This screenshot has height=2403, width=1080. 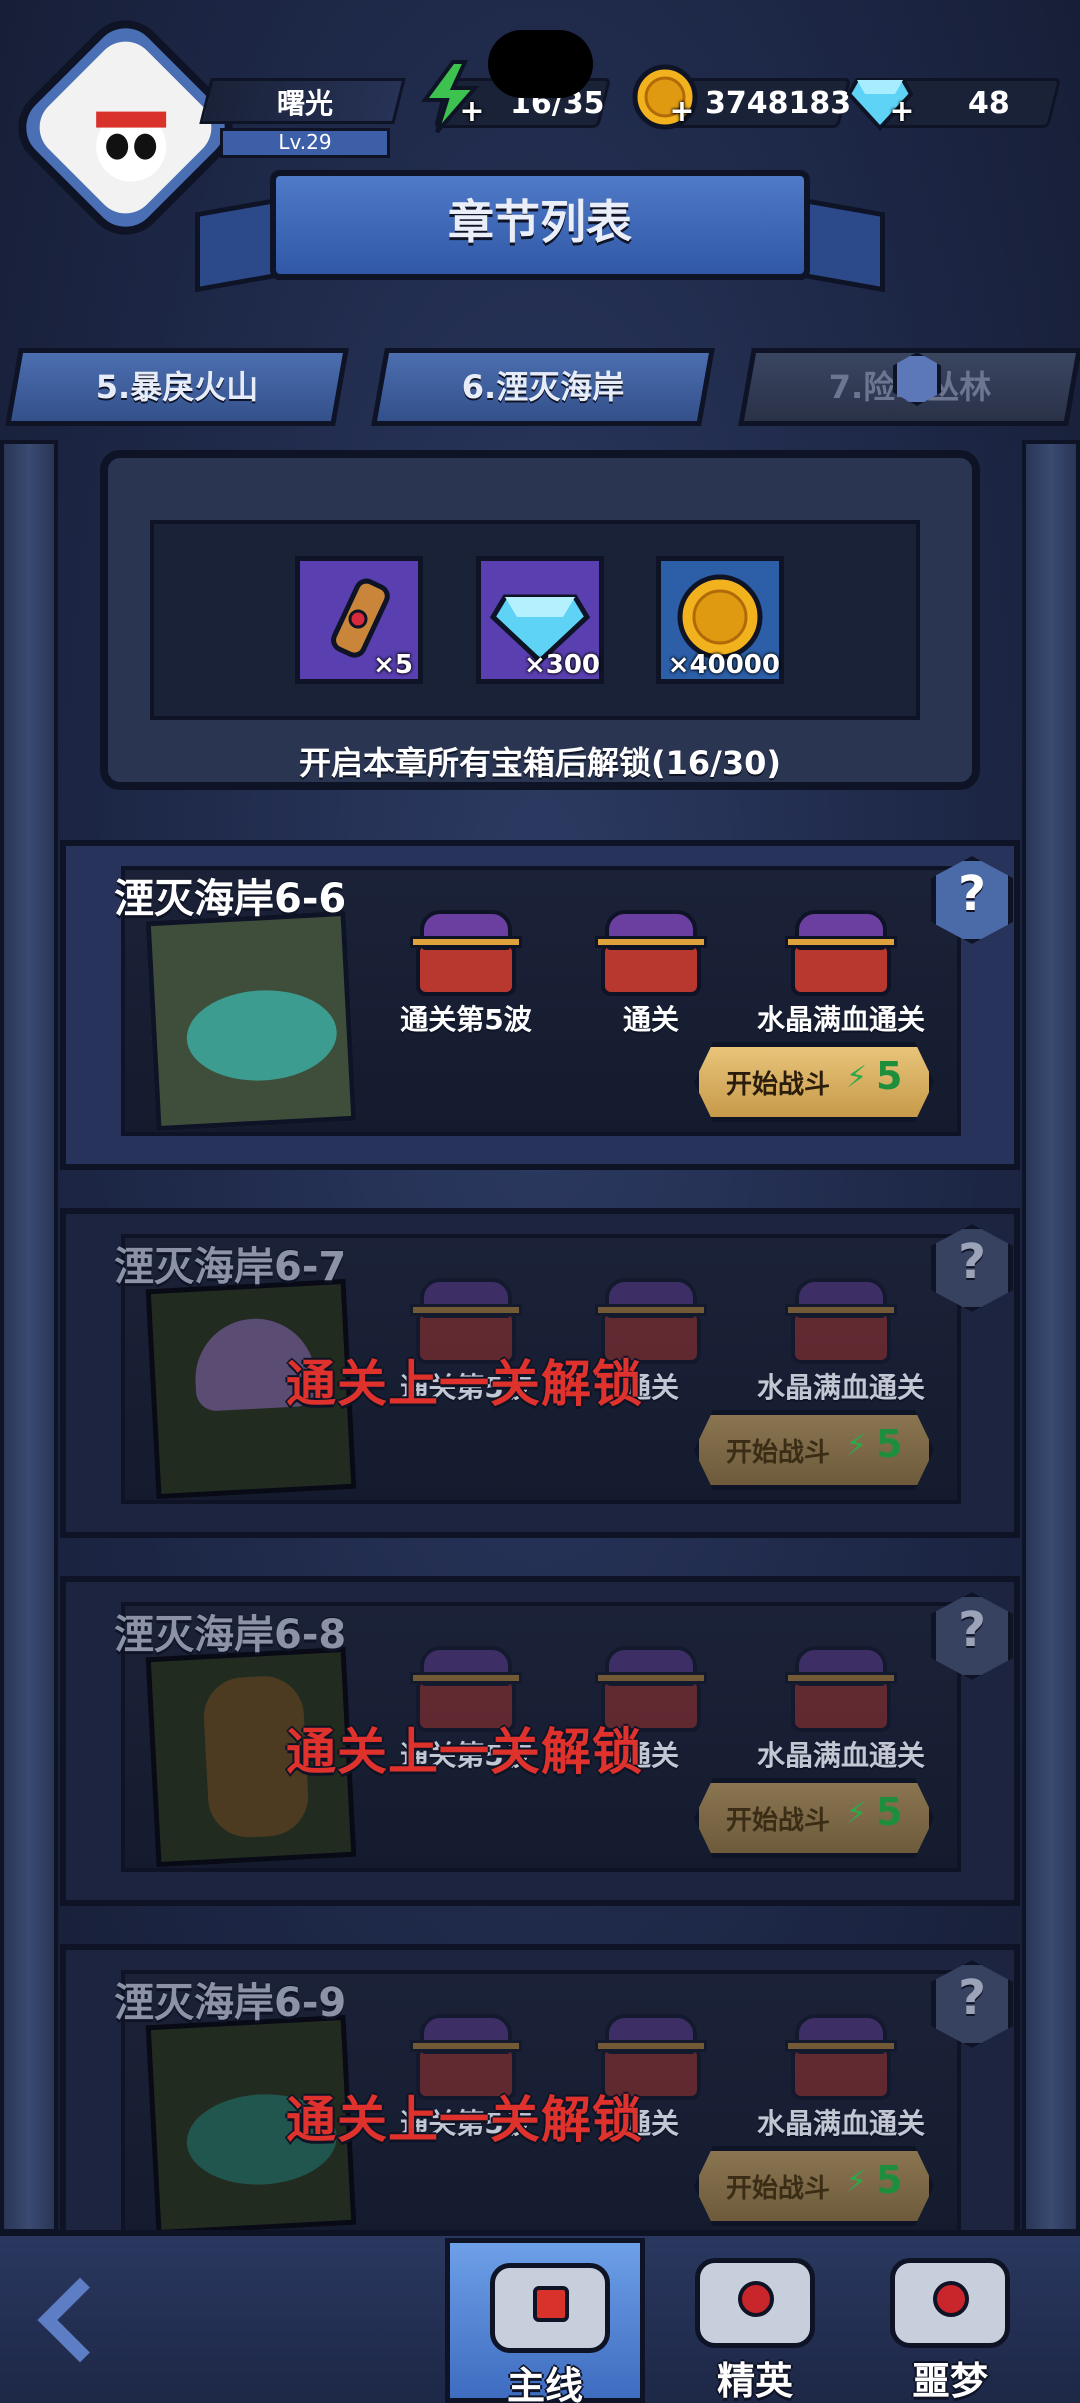 What do you see at coordinates (305, 142) in the screenshot?
I see `player-level: Lv.29` at bounding box center [305, 142].